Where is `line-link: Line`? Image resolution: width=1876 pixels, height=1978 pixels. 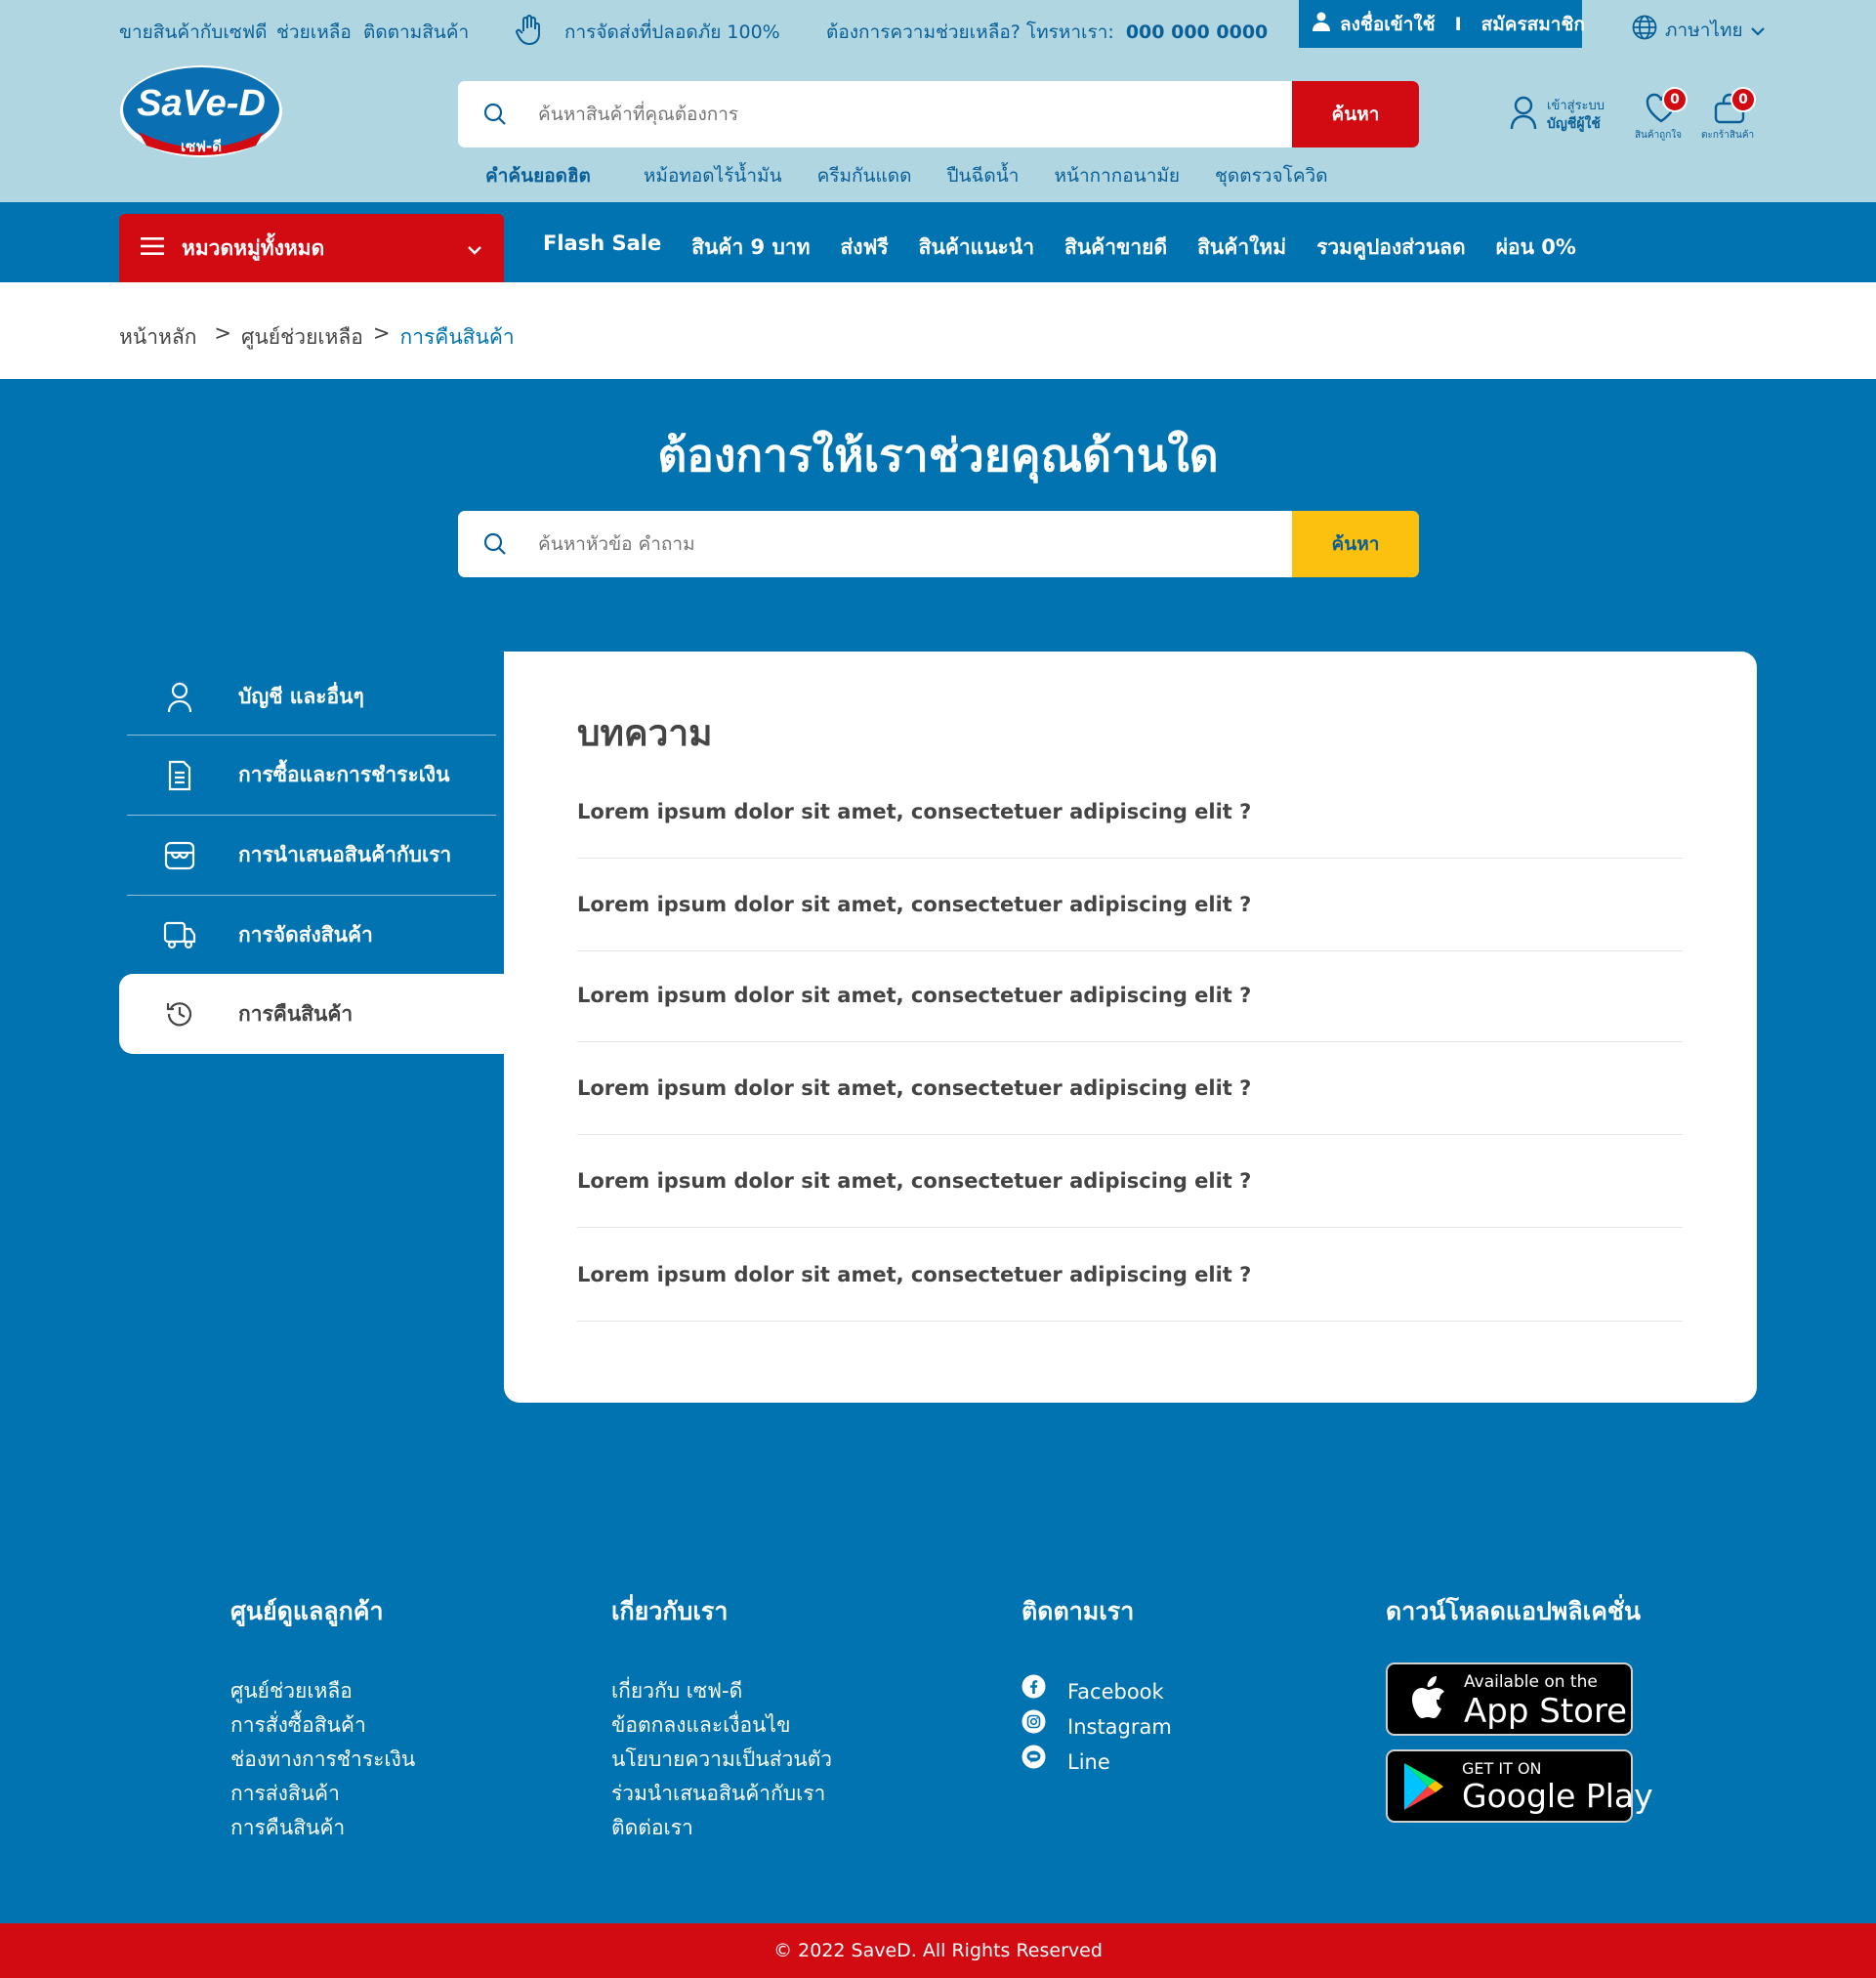
line-link: Line is located at coordinates (1096, 1763).